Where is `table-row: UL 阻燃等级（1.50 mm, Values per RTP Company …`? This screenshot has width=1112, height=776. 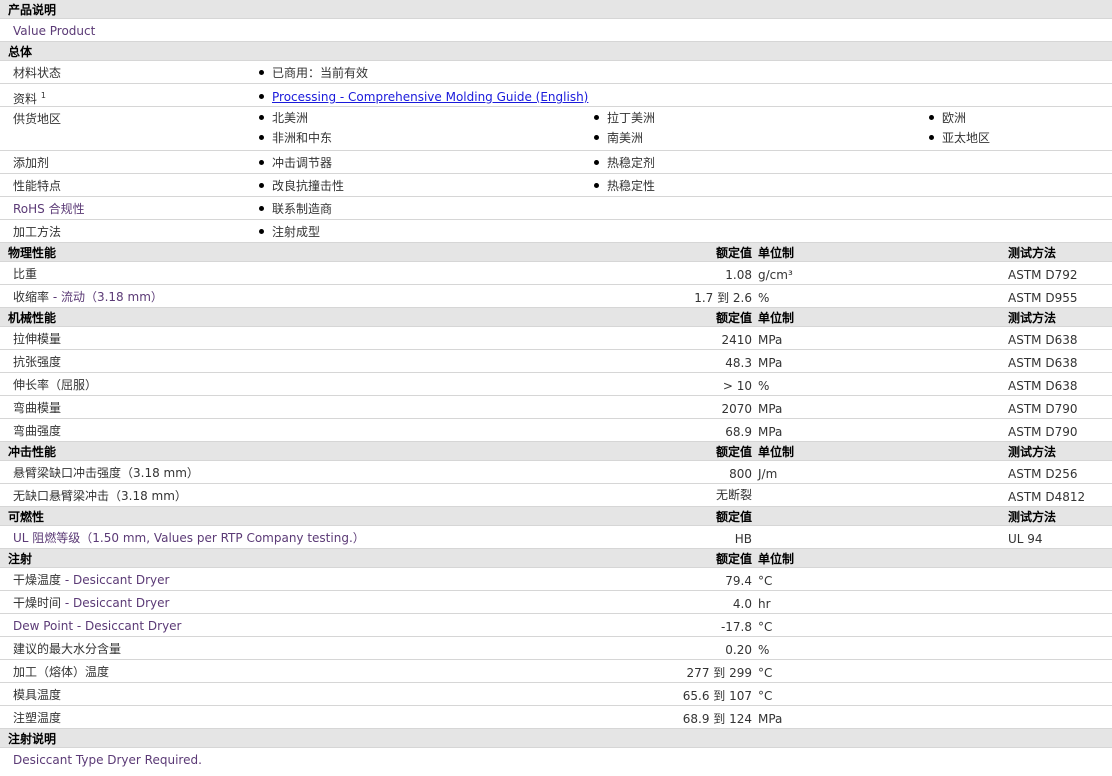
table-row: UL 阻燃等级（1.50 mm, Values per RTP Company … is located at coordinates (556, 537).